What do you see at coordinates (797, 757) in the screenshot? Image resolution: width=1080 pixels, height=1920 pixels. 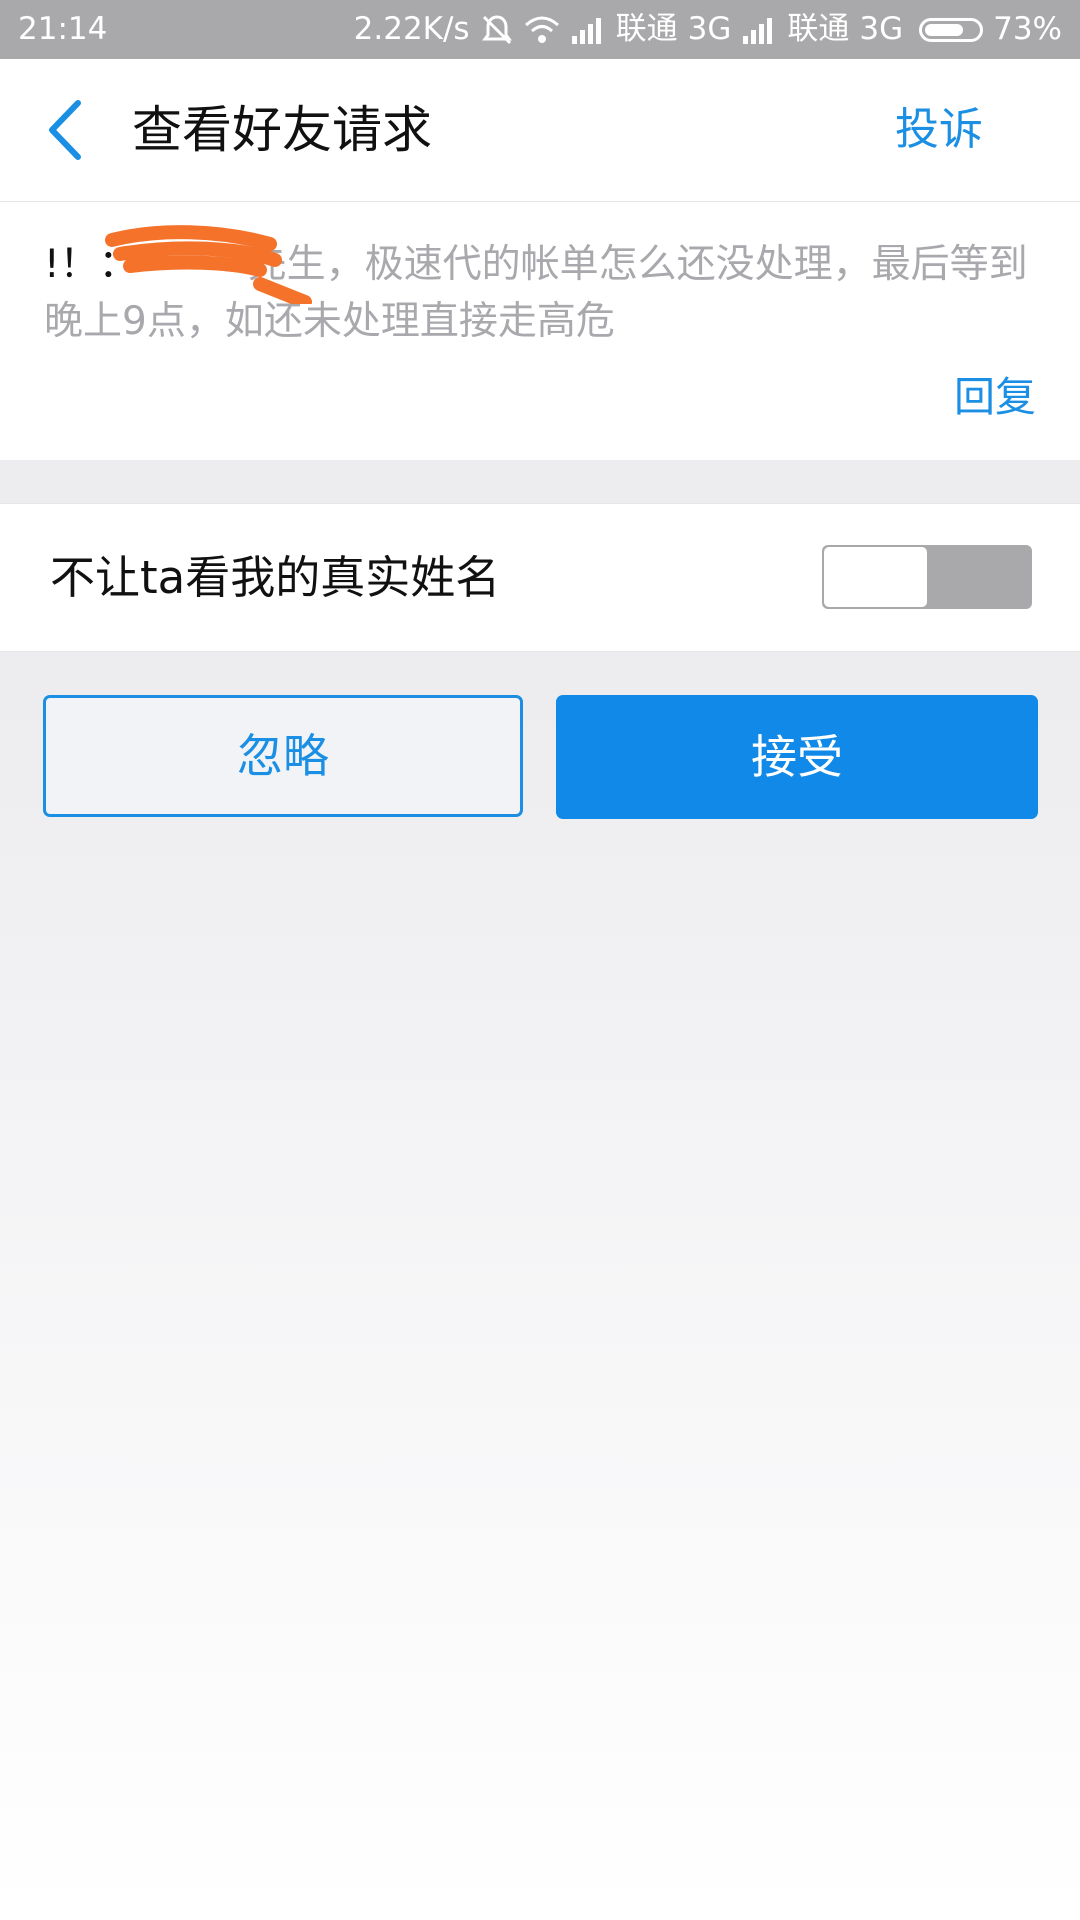 I see `accept-button: 接受` at bounding box center [797, 757].